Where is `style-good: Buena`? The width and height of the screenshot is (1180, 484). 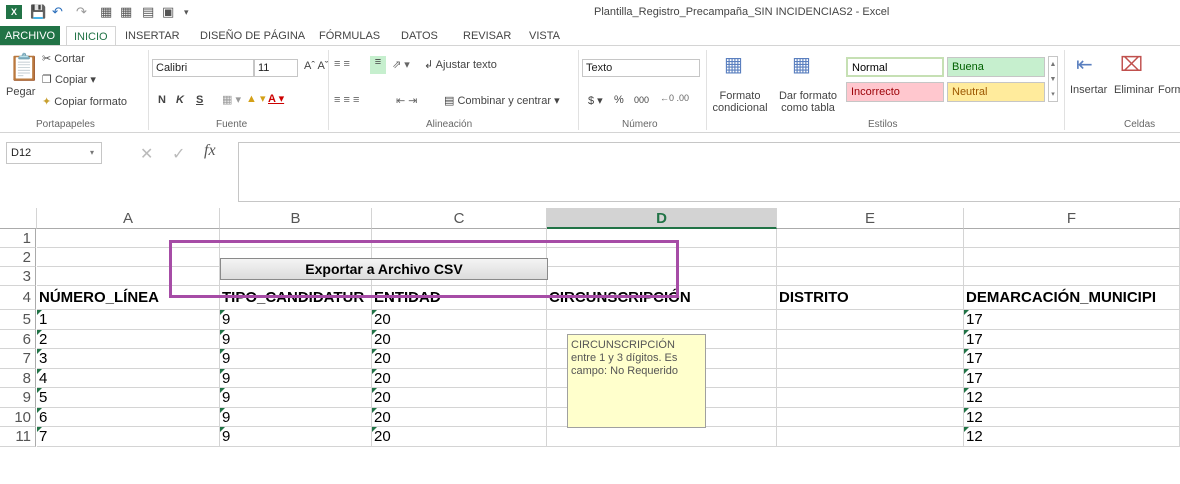 style-good: Buena is located at coordinates (996, 67).